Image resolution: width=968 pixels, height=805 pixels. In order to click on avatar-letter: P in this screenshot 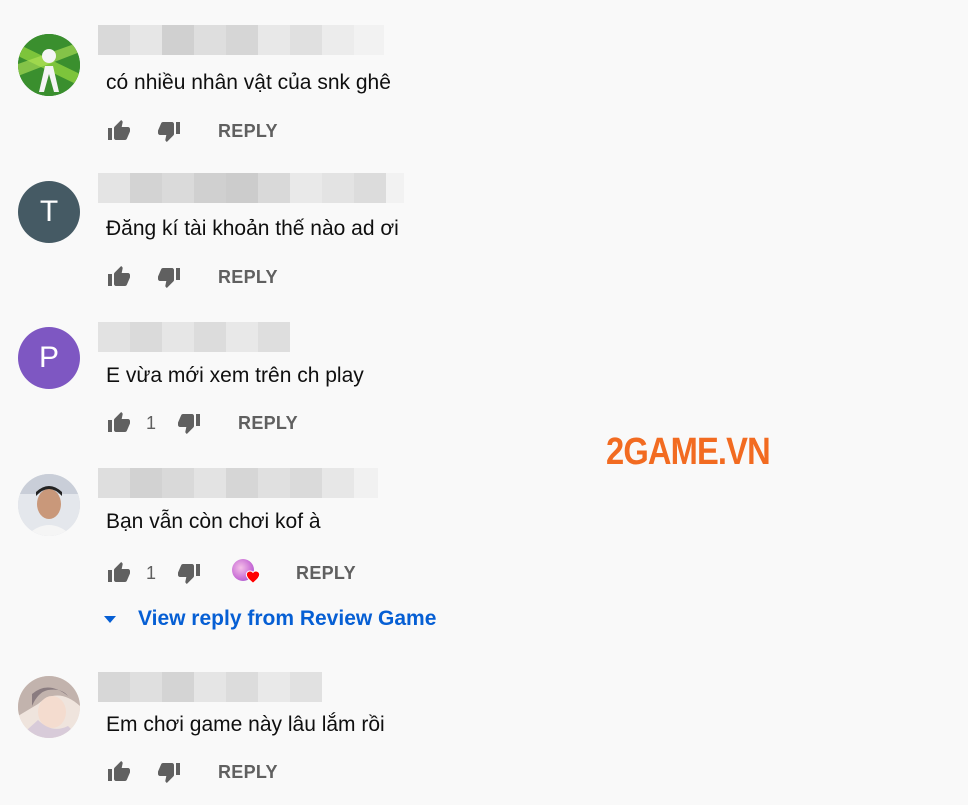, I will do `click(48, 357)`.